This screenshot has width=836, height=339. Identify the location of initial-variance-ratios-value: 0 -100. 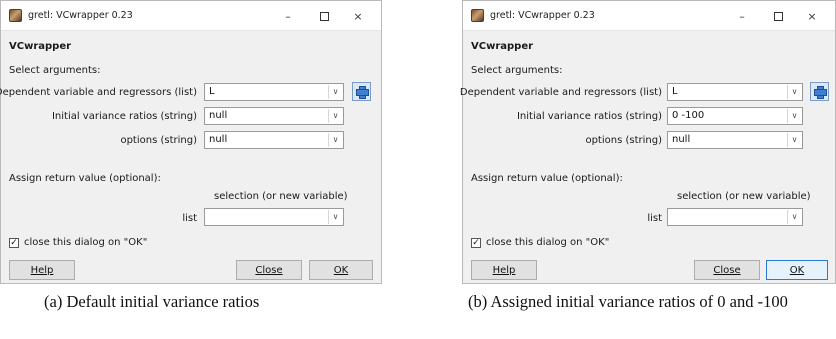
(688, 115).